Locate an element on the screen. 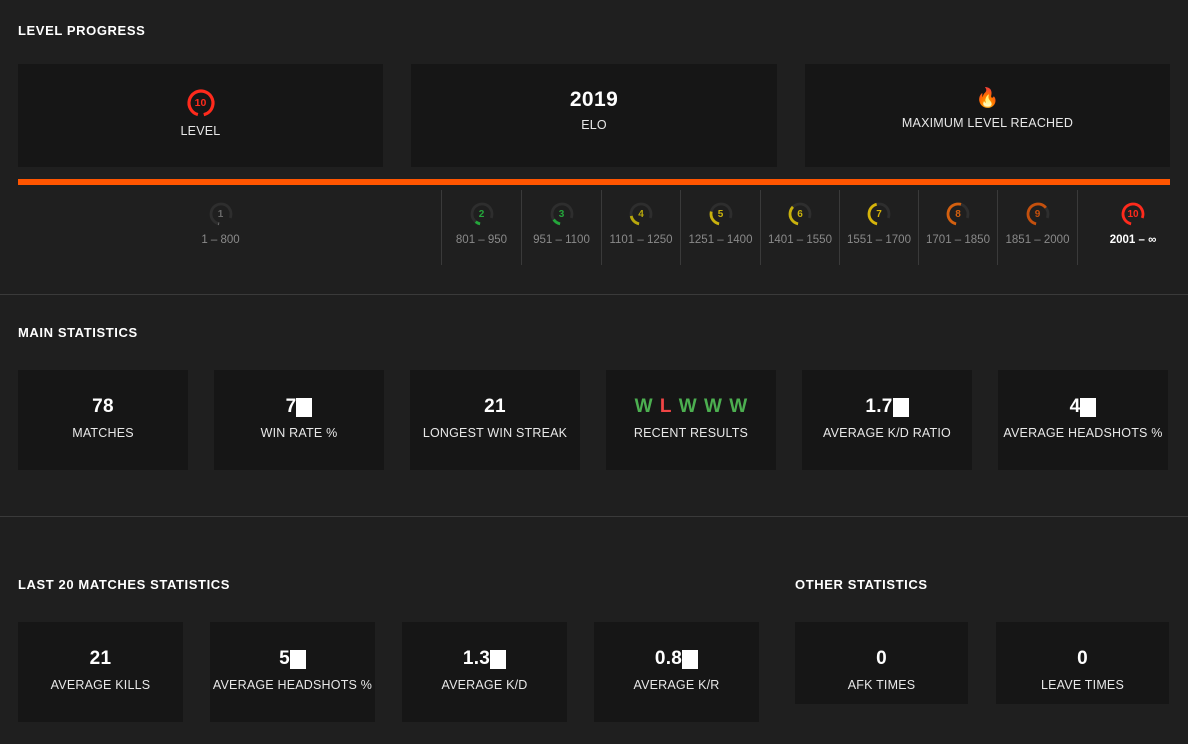 Image resolution: width=1188 pixels, height=744 pixels. level-tier-5: 5 1251 – 1400 is located at coordinates (720, 227).